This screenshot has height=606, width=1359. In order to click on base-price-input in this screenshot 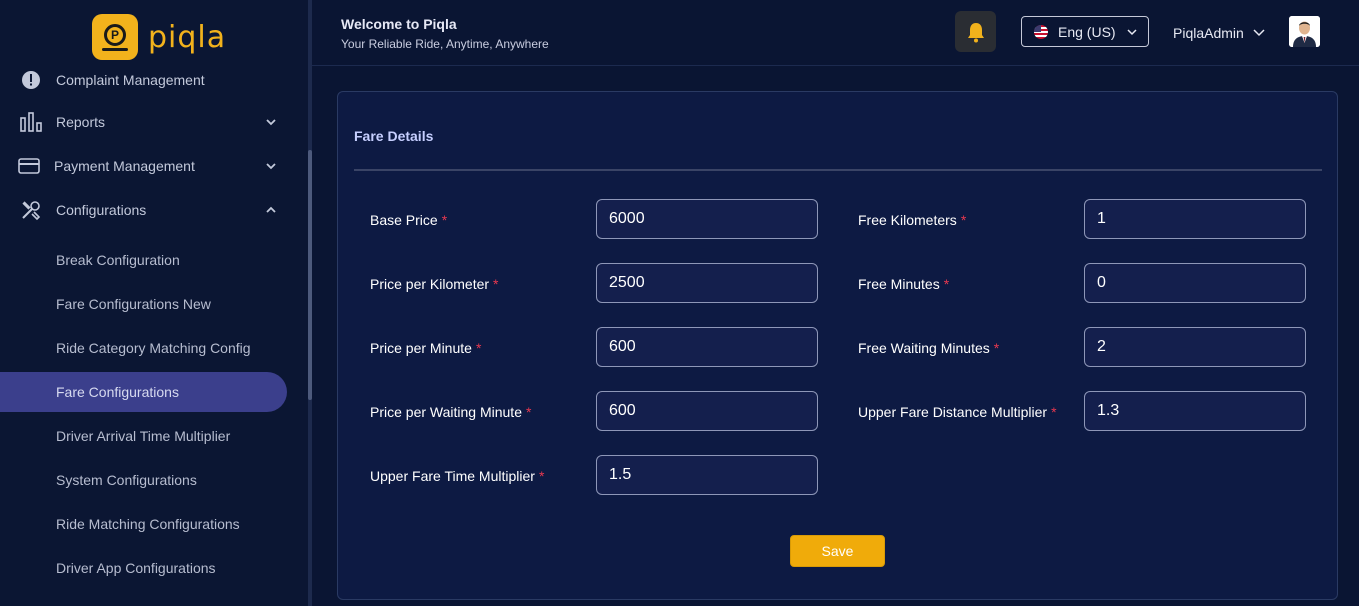, I will do `click(707, 219)`.